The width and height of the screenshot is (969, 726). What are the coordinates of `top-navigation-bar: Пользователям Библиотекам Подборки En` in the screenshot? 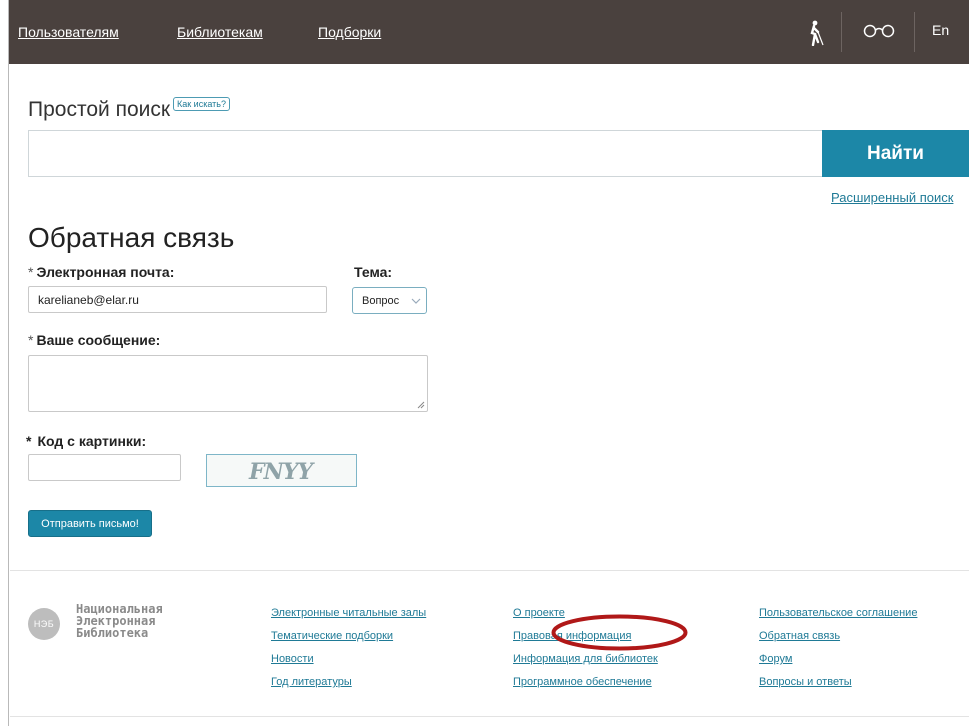 It's located at (489, 32).